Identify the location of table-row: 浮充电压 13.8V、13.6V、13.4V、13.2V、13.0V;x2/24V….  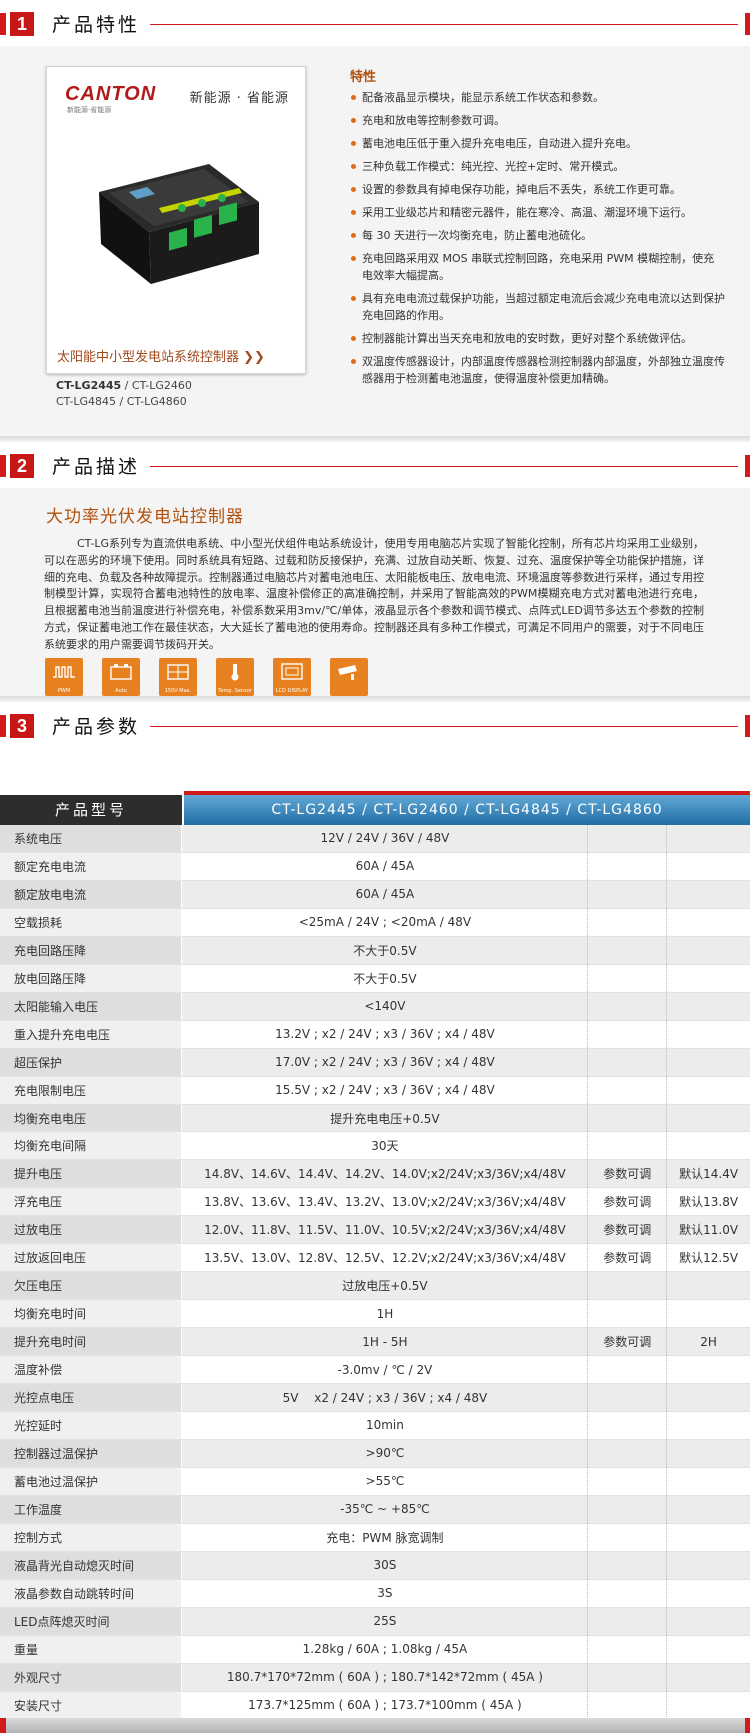
(375, 1202).